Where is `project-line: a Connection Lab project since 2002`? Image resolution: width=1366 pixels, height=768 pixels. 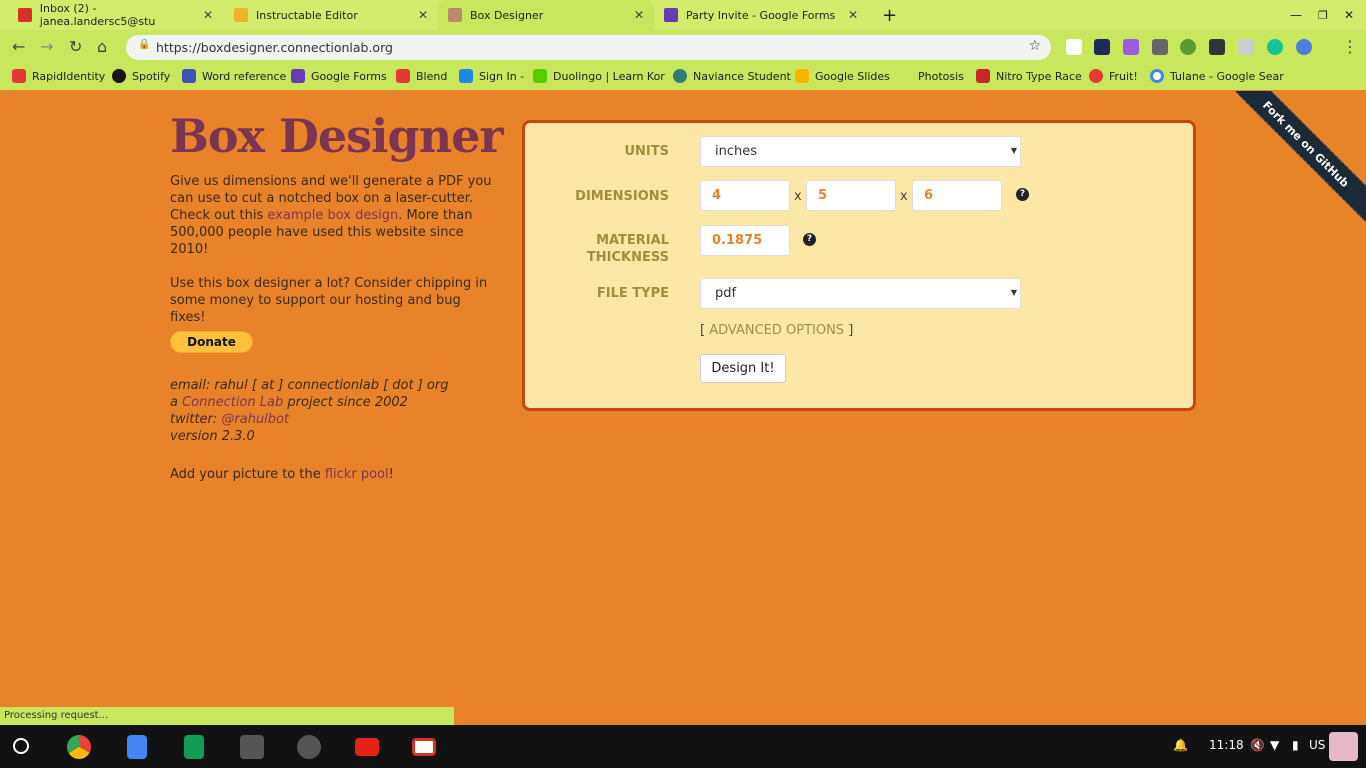 project-line: a Connection Lab project since 2002 is located at coordinates (335, 402).